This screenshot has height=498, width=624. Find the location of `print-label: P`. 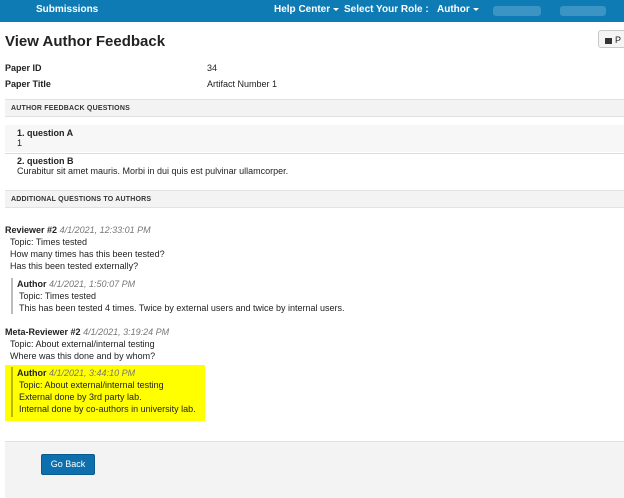

print-label: P is located at coordinates (618, 40).